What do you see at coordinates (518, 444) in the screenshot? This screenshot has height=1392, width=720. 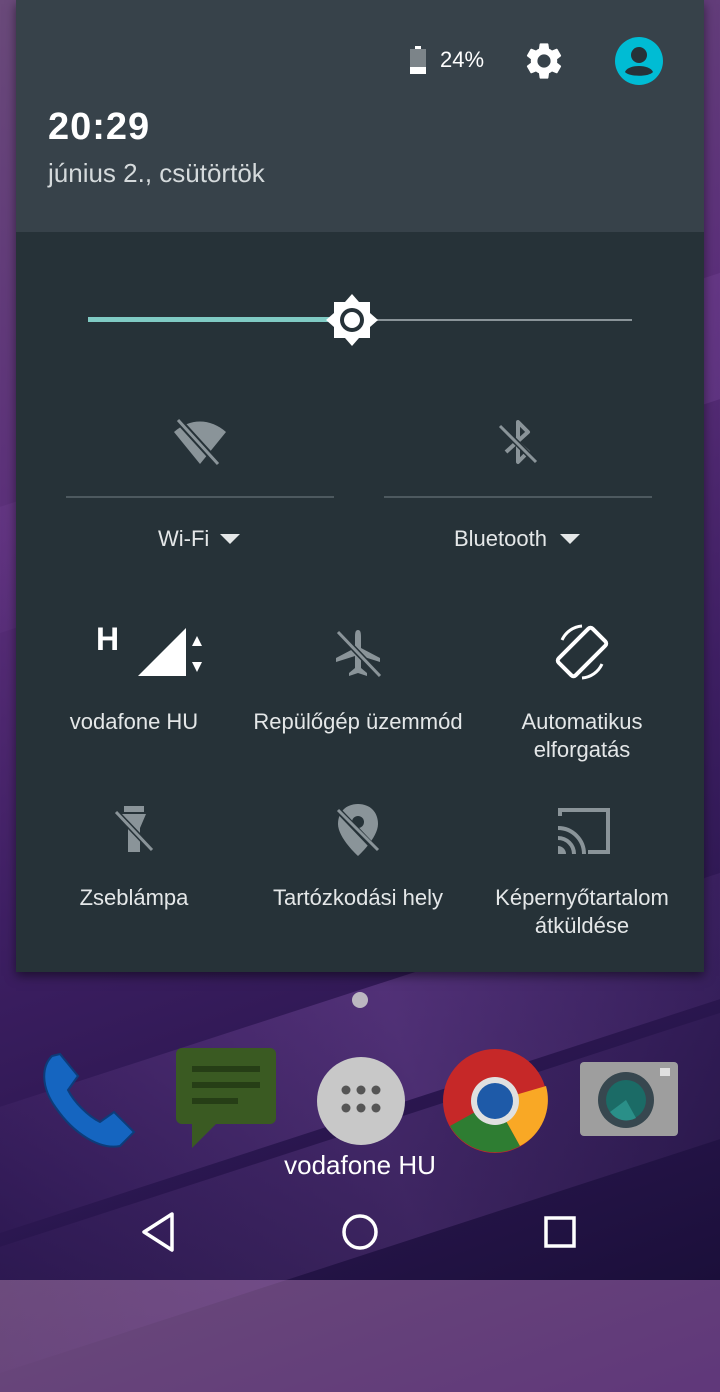 I see `bluetooth-off-icon` at bounding box center [518, 444].